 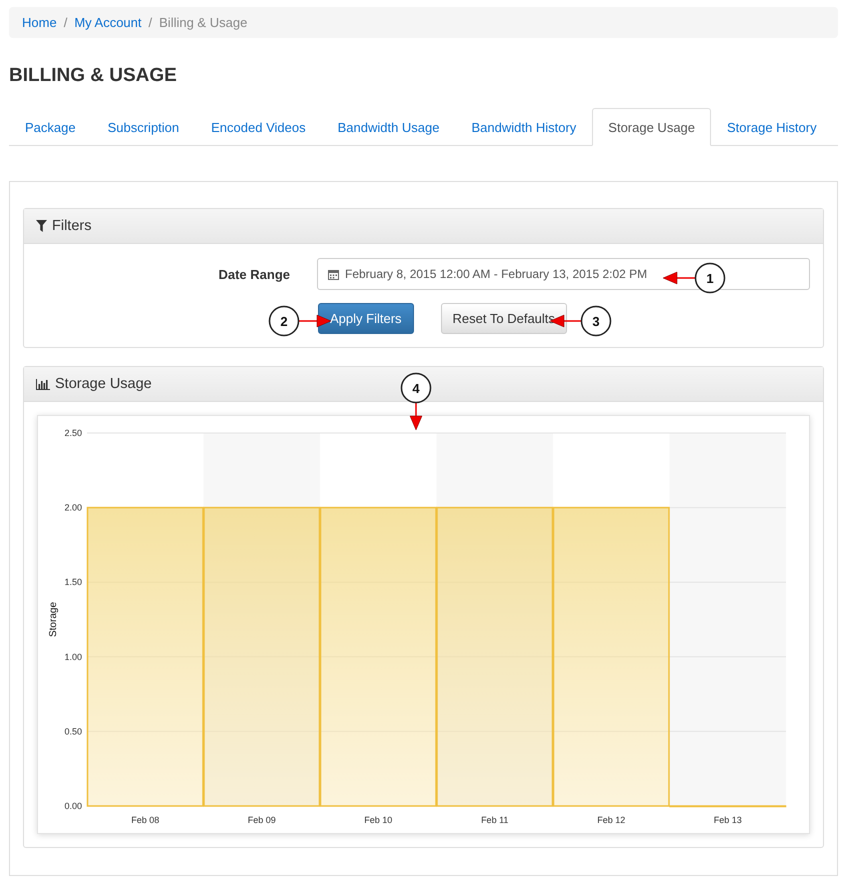 I want to click on field-label: Date Range, so click(x=254, y=274).